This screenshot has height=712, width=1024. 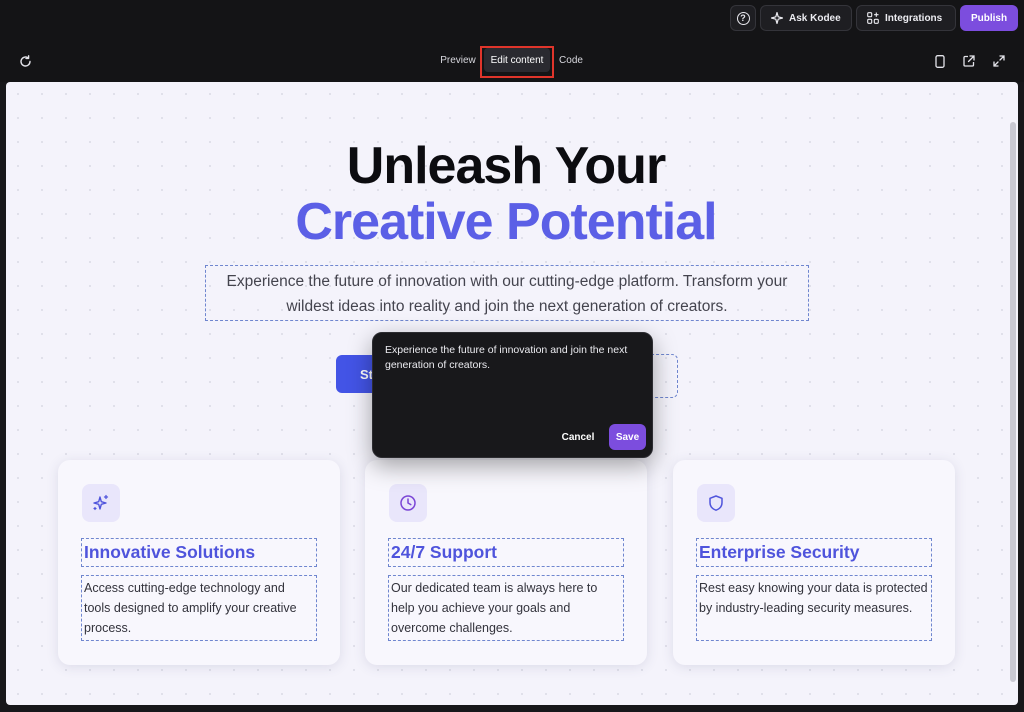 I want to click on top-bar: ? Ask Kodee Integrations Publish, so click(x=512, y=18).